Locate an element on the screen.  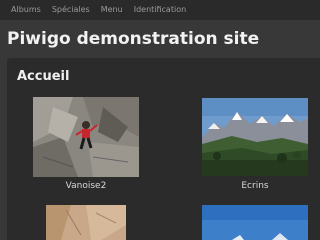
site-title: Piwigo demonstration site is located at coordinates (133, 39).